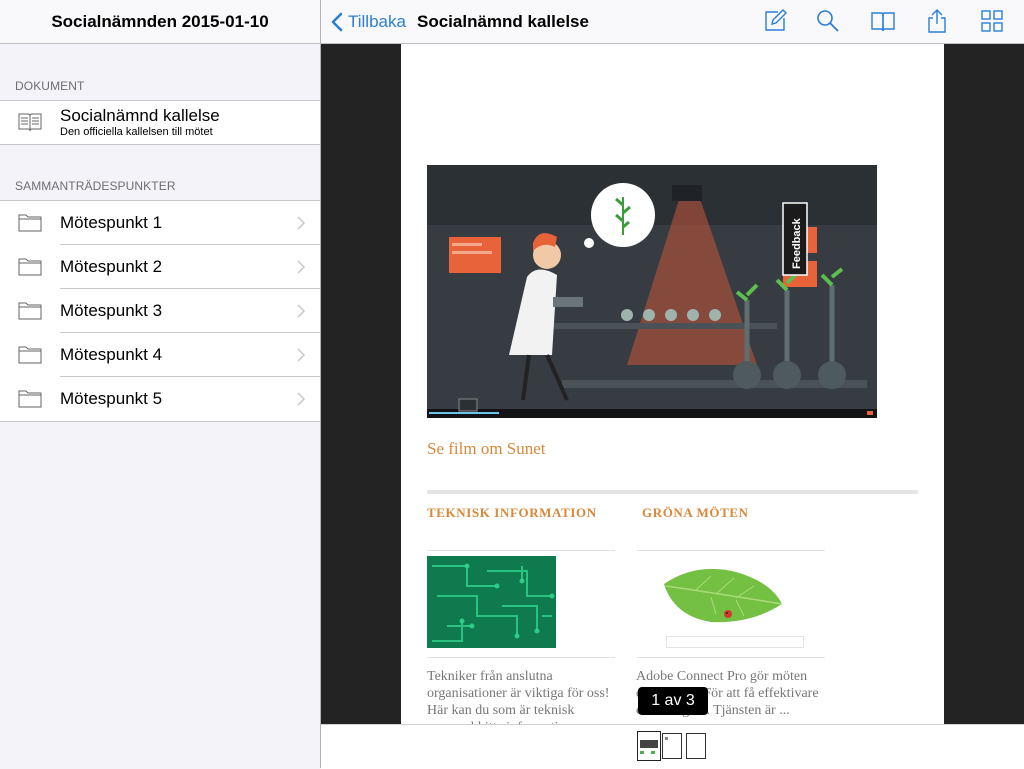 The height and width of the screenshot is (769, 1024). Describe the element at coordinates (111, 266) in the screenshot. I see `list-item-label: Mötespunkt 2` at that location.